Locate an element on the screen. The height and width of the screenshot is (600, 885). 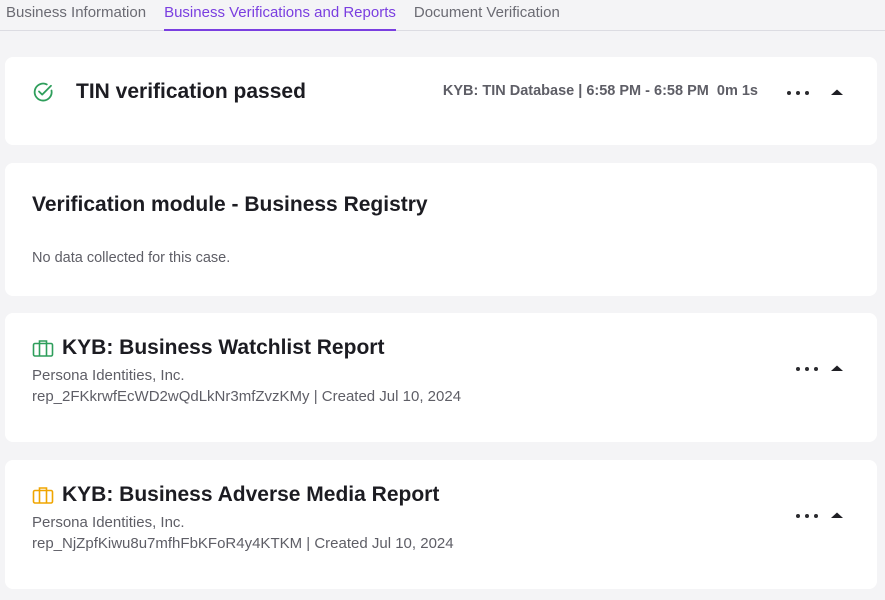
report-title: KYB: Business Watchlist Report is located at coordinates (223, 347).